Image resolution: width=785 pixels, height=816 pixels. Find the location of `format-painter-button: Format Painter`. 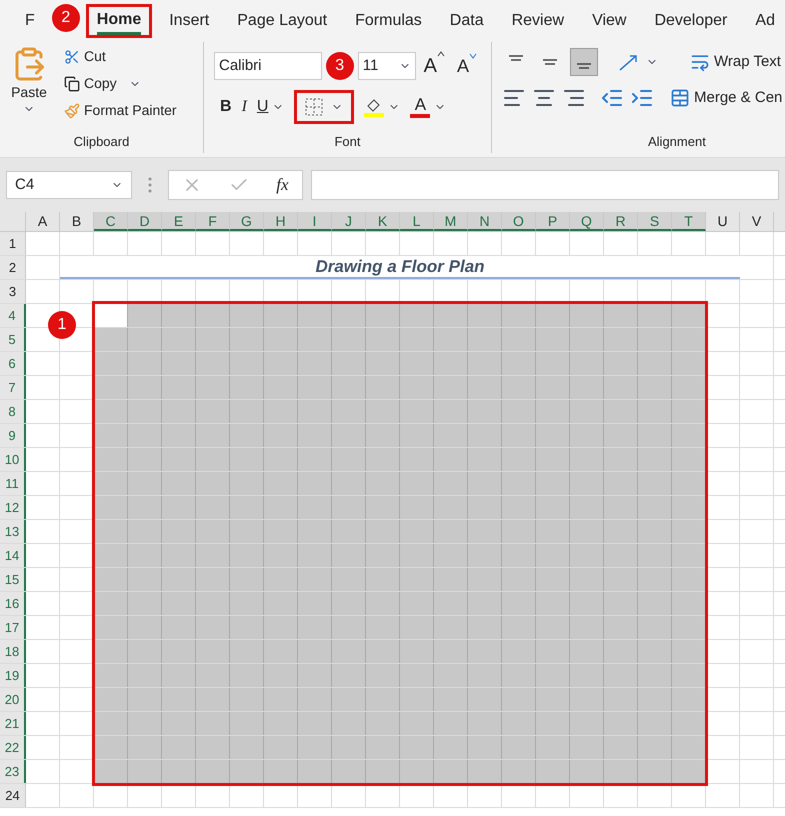

format-painter-button: Format Painter is located at coordinates (120, 110).